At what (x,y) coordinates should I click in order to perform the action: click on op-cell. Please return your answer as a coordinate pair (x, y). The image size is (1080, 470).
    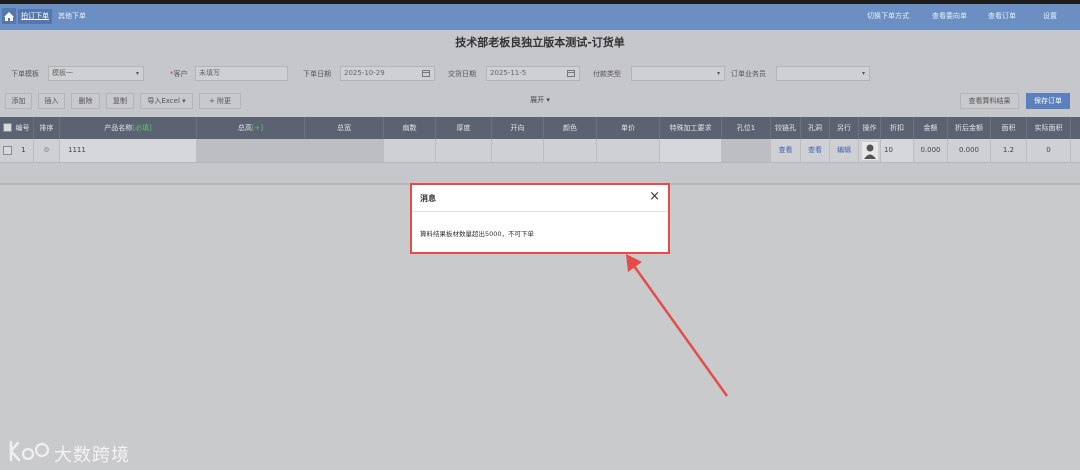
    Looking at the image, I should click on (870, 150).